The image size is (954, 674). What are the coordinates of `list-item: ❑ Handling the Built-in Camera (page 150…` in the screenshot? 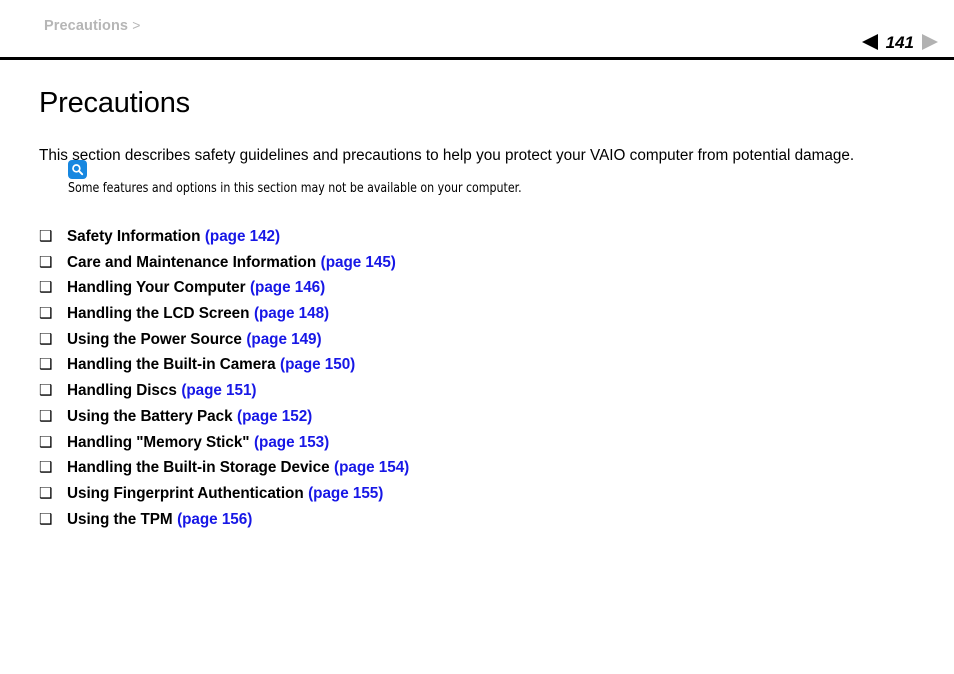 It's located at (479, 369).